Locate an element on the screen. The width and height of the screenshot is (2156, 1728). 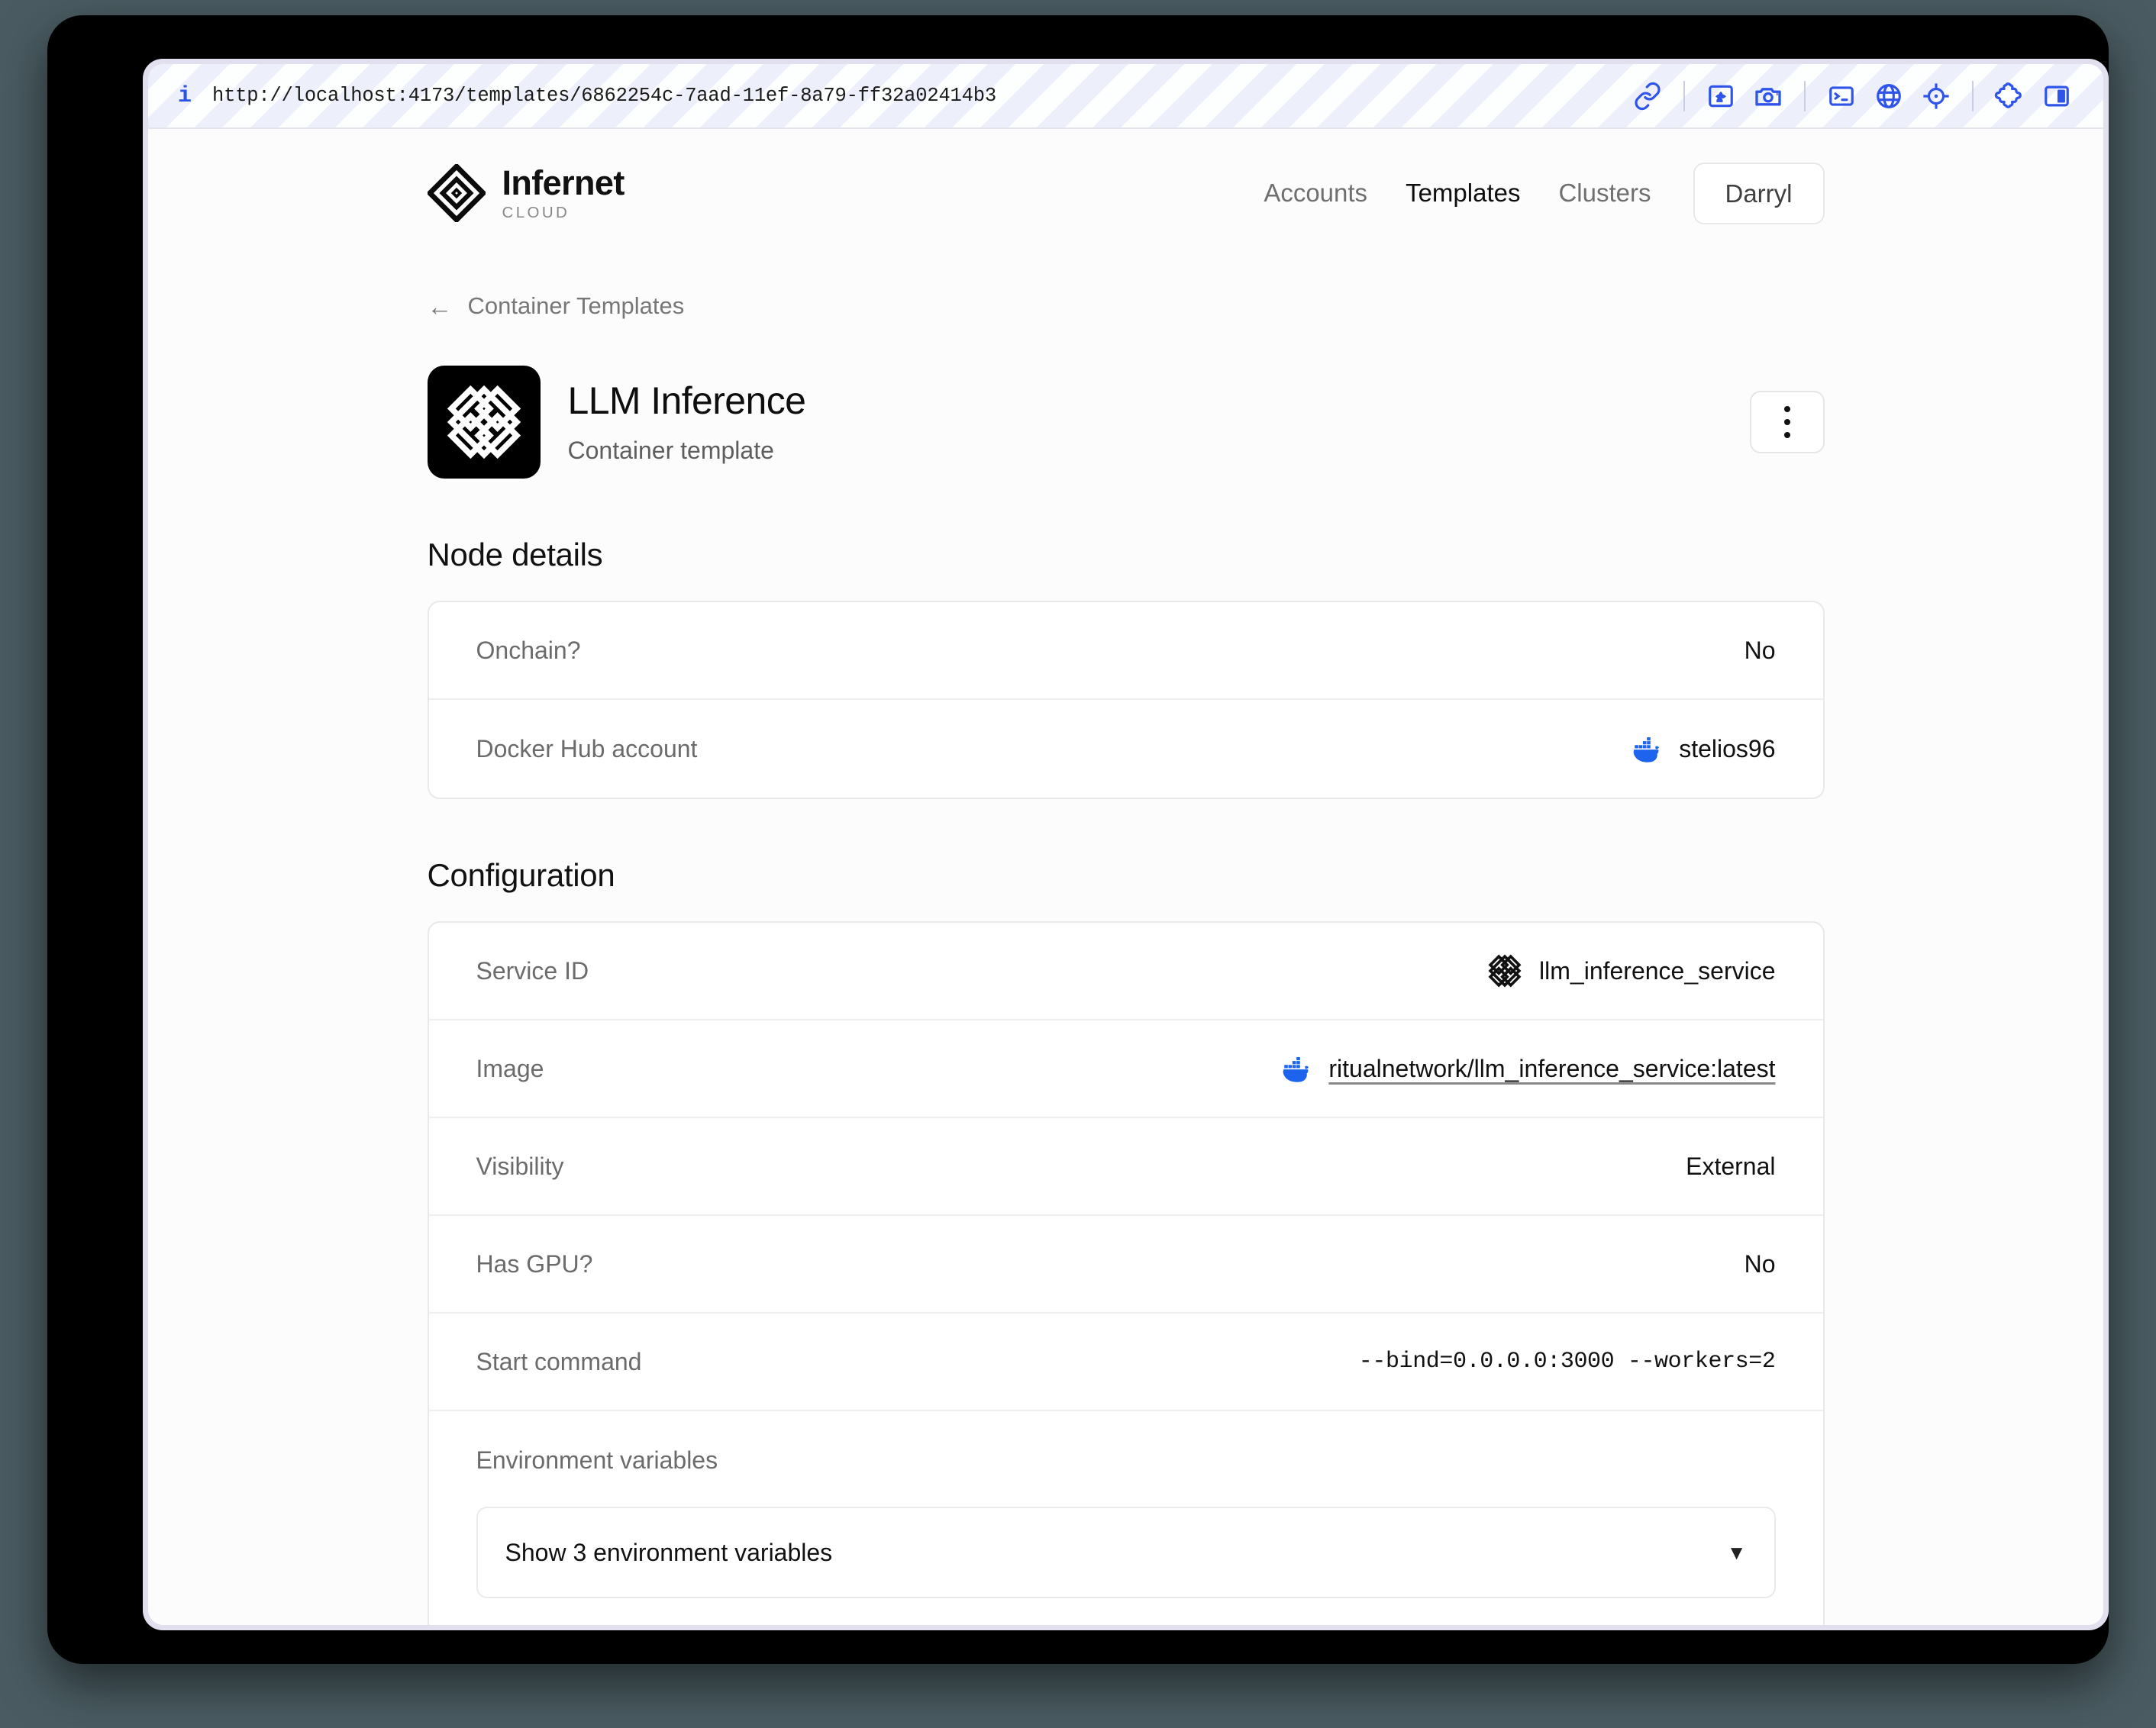
template-avatar is located at coordinates (484, 422).